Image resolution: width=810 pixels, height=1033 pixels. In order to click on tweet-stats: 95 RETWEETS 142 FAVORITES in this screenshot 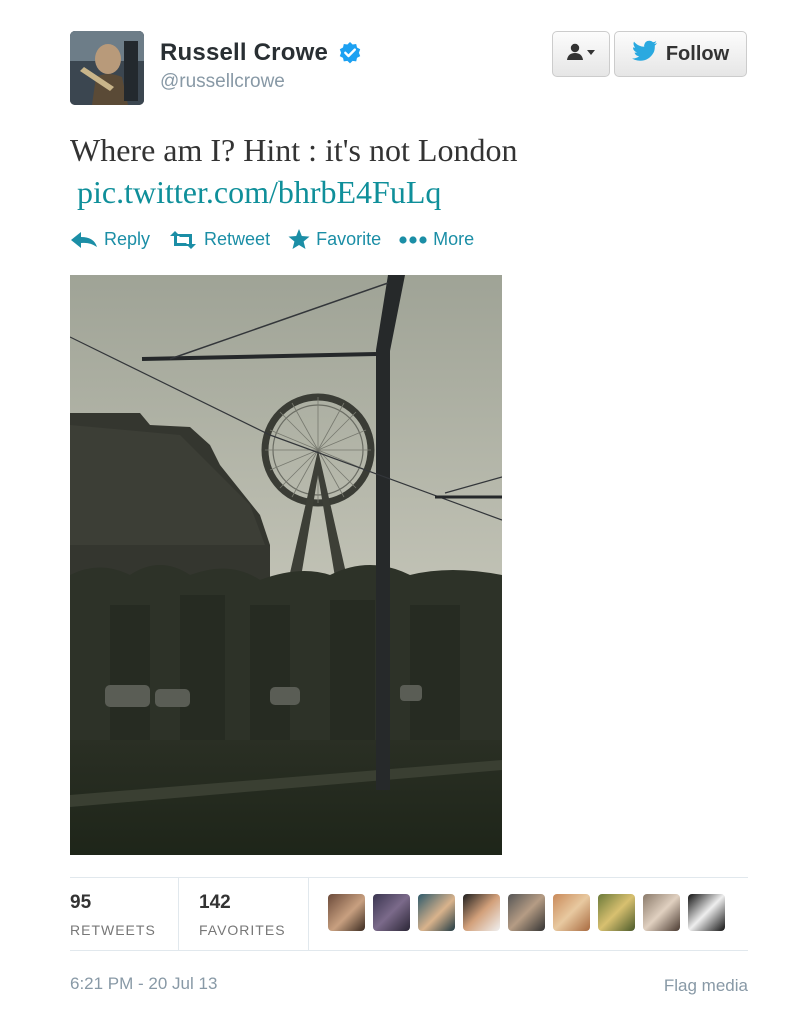, I will do `click(409, 914)`.